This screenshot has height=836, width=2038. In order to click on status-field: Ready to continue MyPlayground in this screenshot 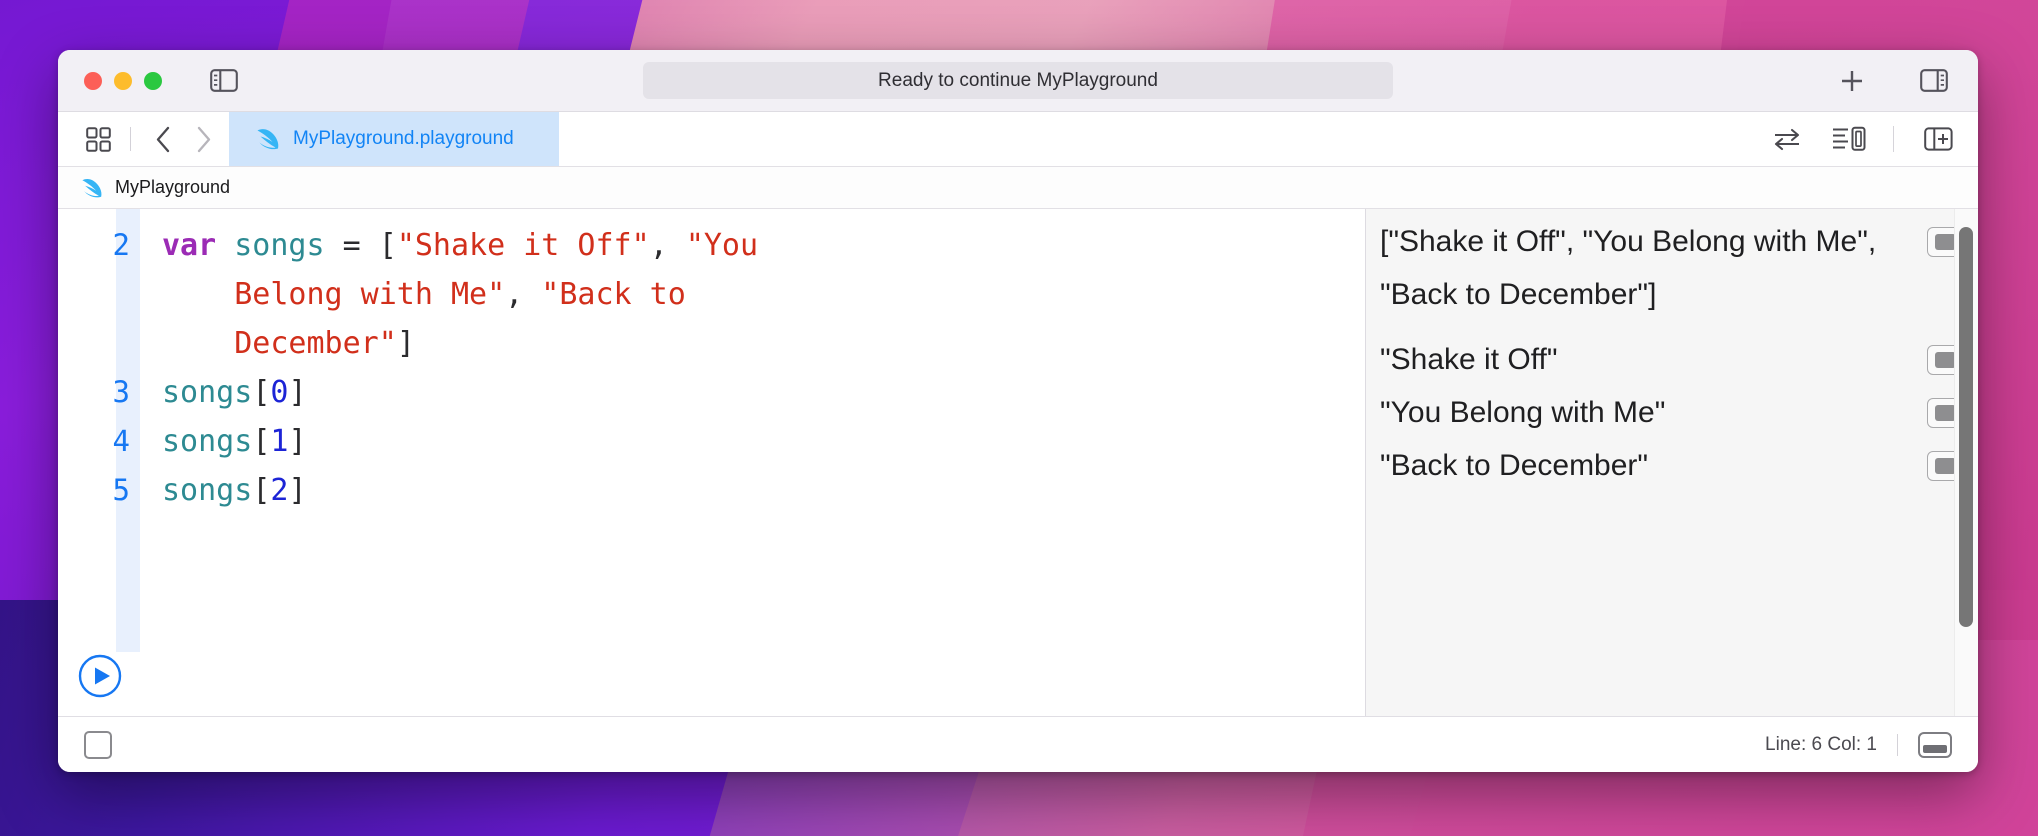, I will do `click(1018, 80)`.